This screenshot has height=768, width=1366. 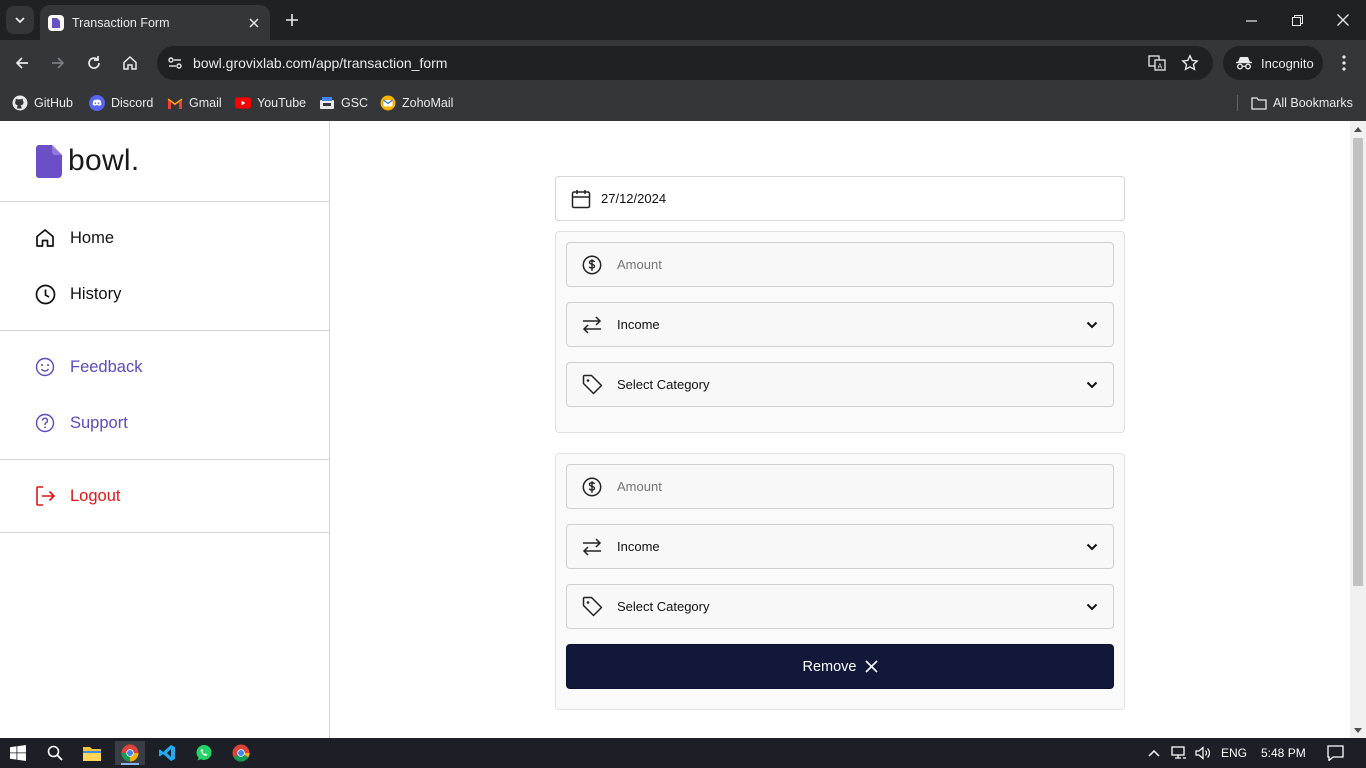 I want to click on brand-logo: bowl., so click(x=164, y=161).